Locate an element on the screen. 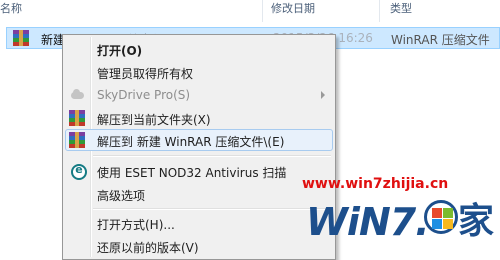  watermark-logo: WiN7. 家 is located at coordinates (402, 222).